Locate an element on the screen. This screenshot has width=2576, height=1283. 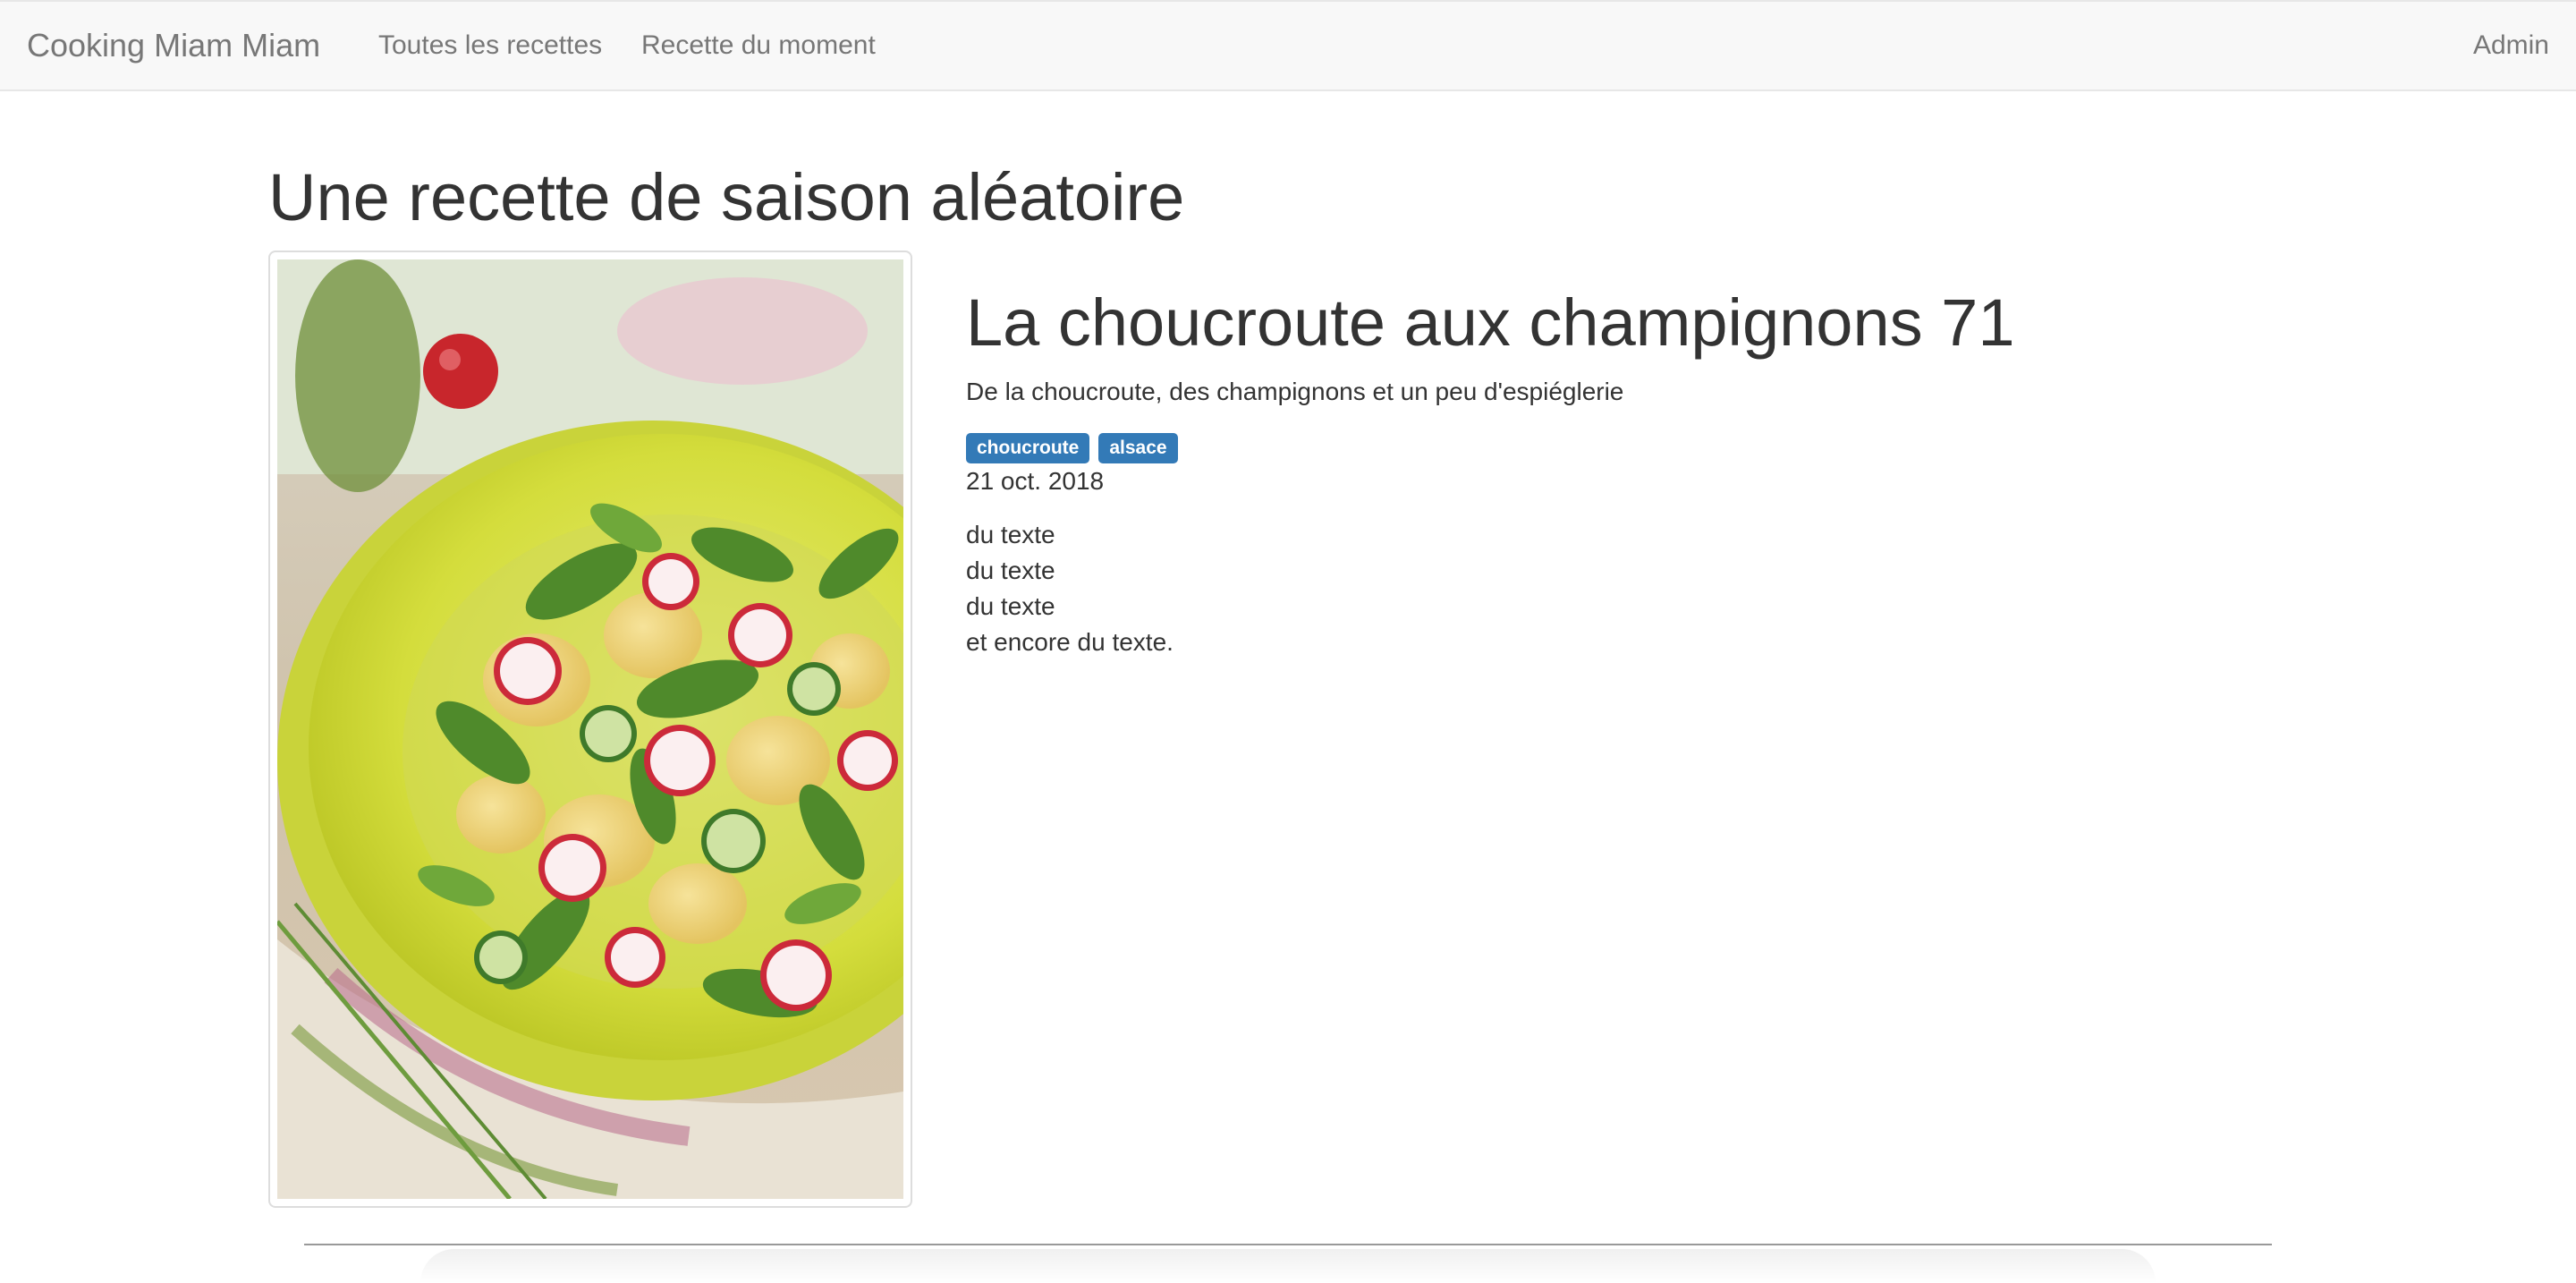
recipe-title: La choucroute aux champignons 71 is located at coordinates (1490, 322).